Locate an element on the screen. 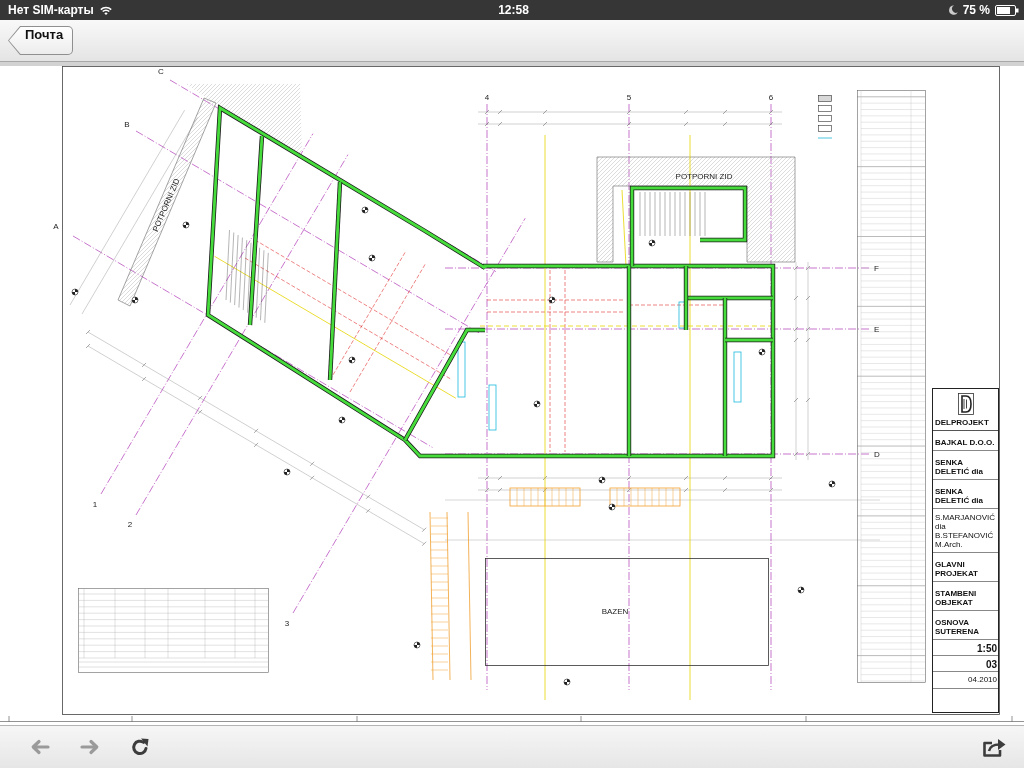  title-block-text: GLAVNI PROJEKAT is located at coordinates (957, 569).